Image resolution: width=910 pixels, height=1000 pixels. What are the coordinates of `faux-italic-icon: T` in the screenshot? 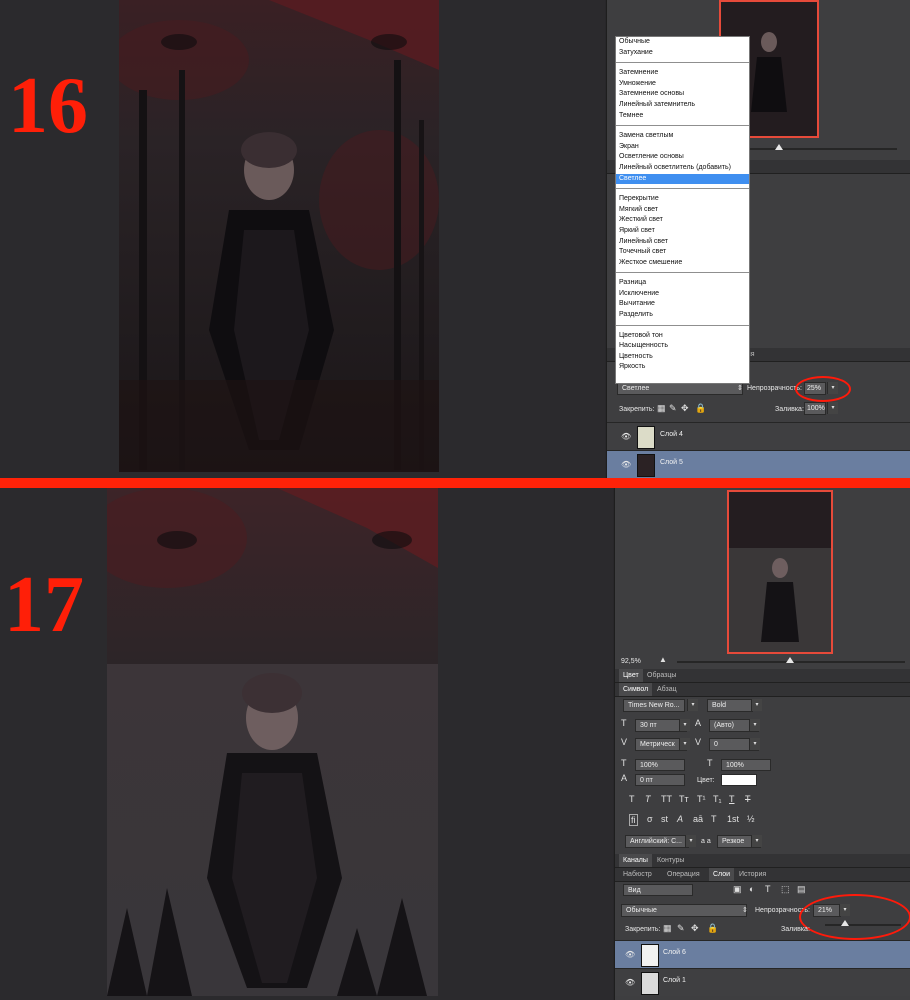 It's located at (648, 799).